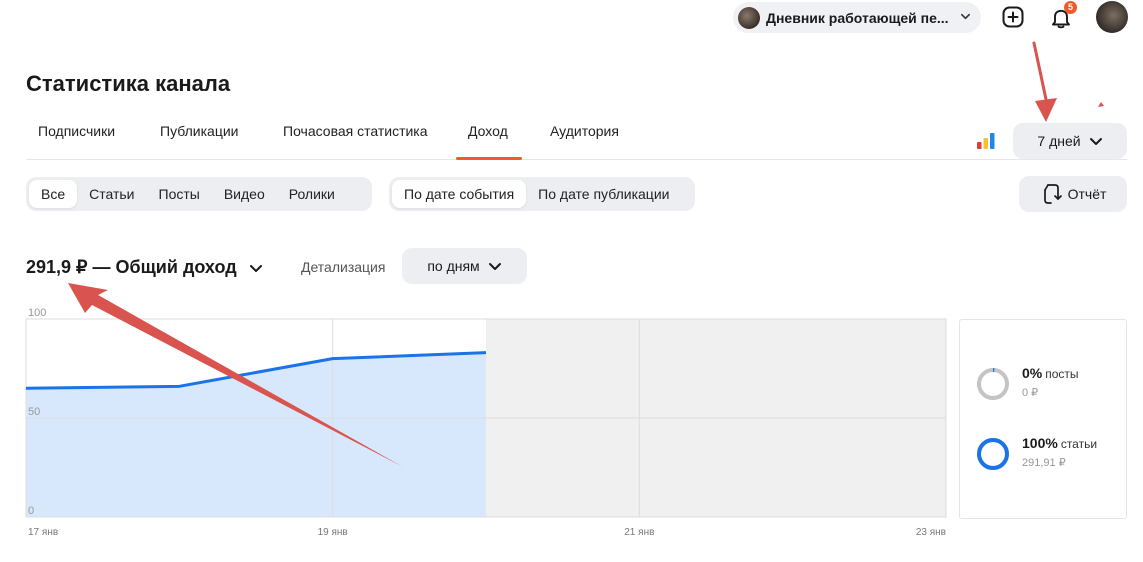  Describe the element at coordinates (1032, 373) in the screenshot. I see `legend-posts-percent: 0%` at that location.